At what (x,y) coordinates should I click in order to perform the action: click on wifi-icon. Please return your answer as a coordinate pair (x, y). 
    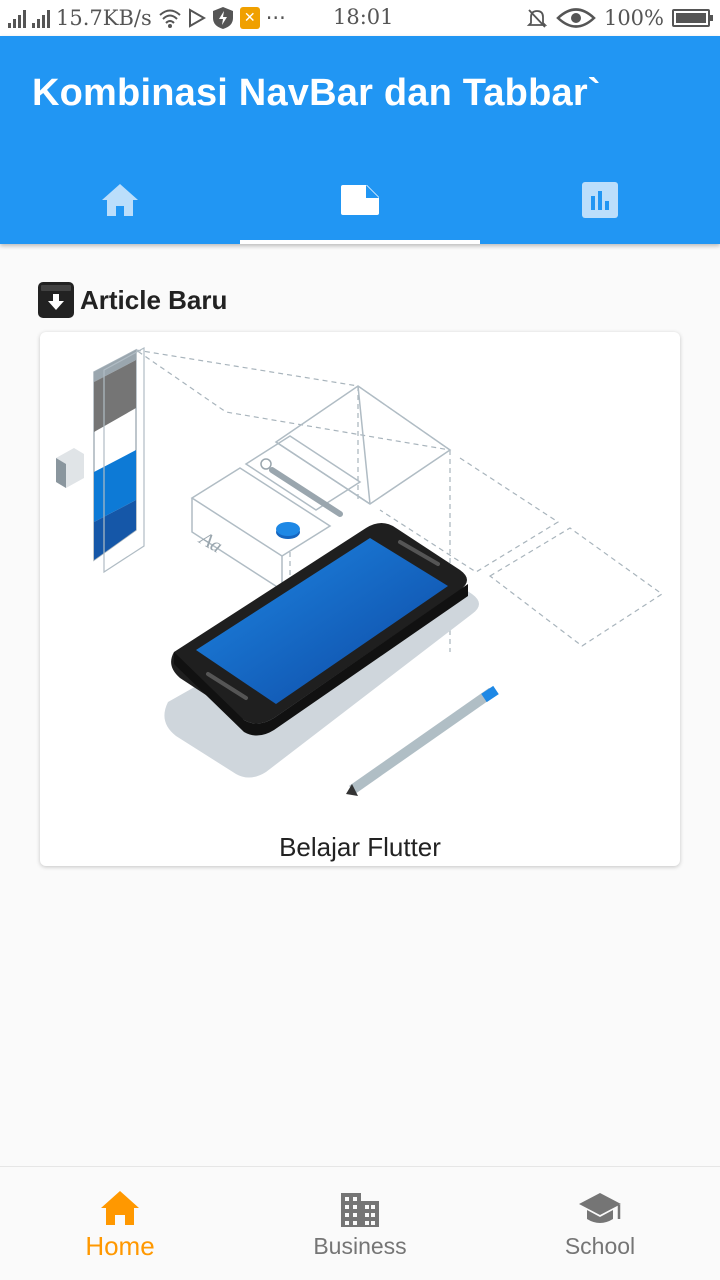
    Looking at the image, I should click on (170, 18).